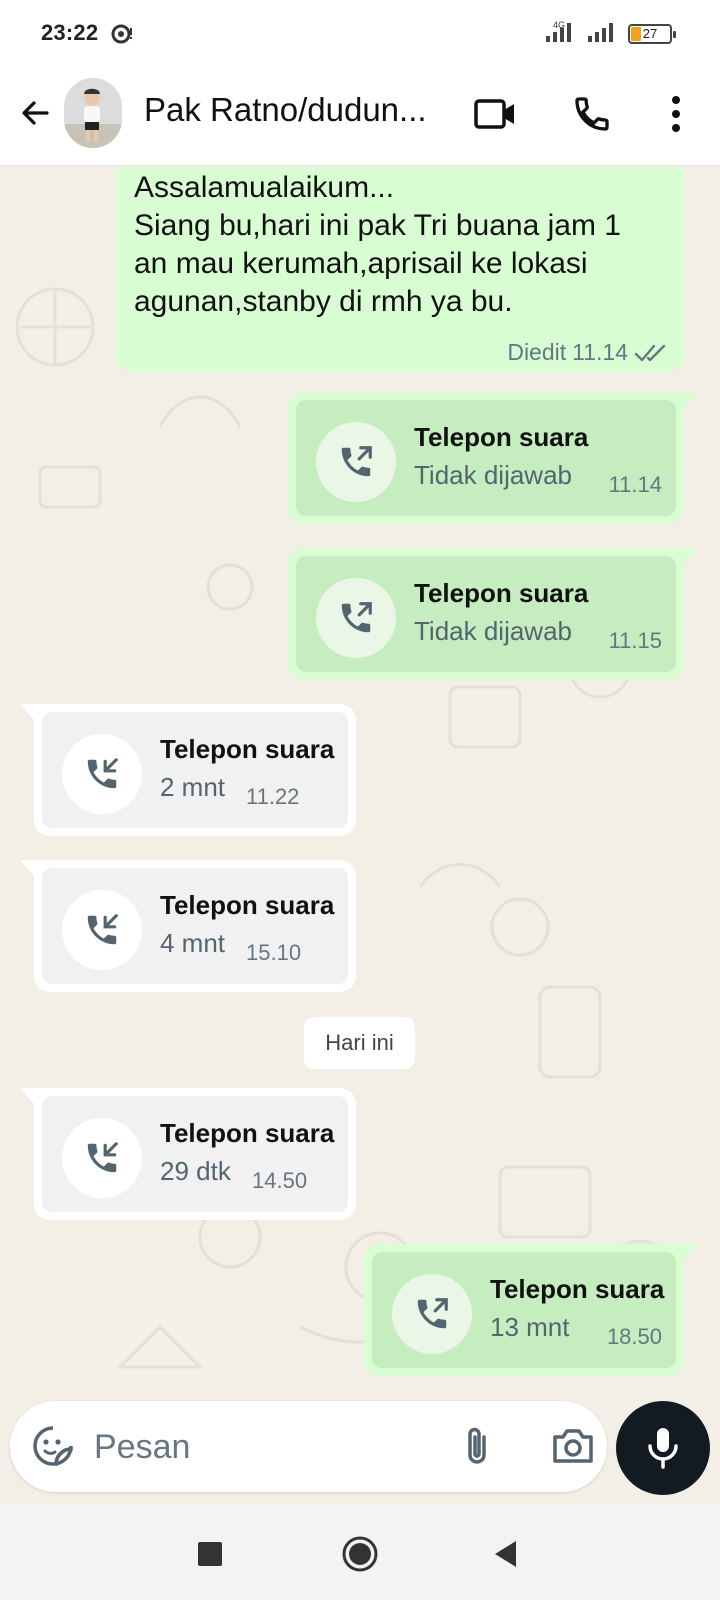  What do you see at coordinates (259, 1447) in the screenshot?
I see `message-input` at bounding box center [259, 1447].